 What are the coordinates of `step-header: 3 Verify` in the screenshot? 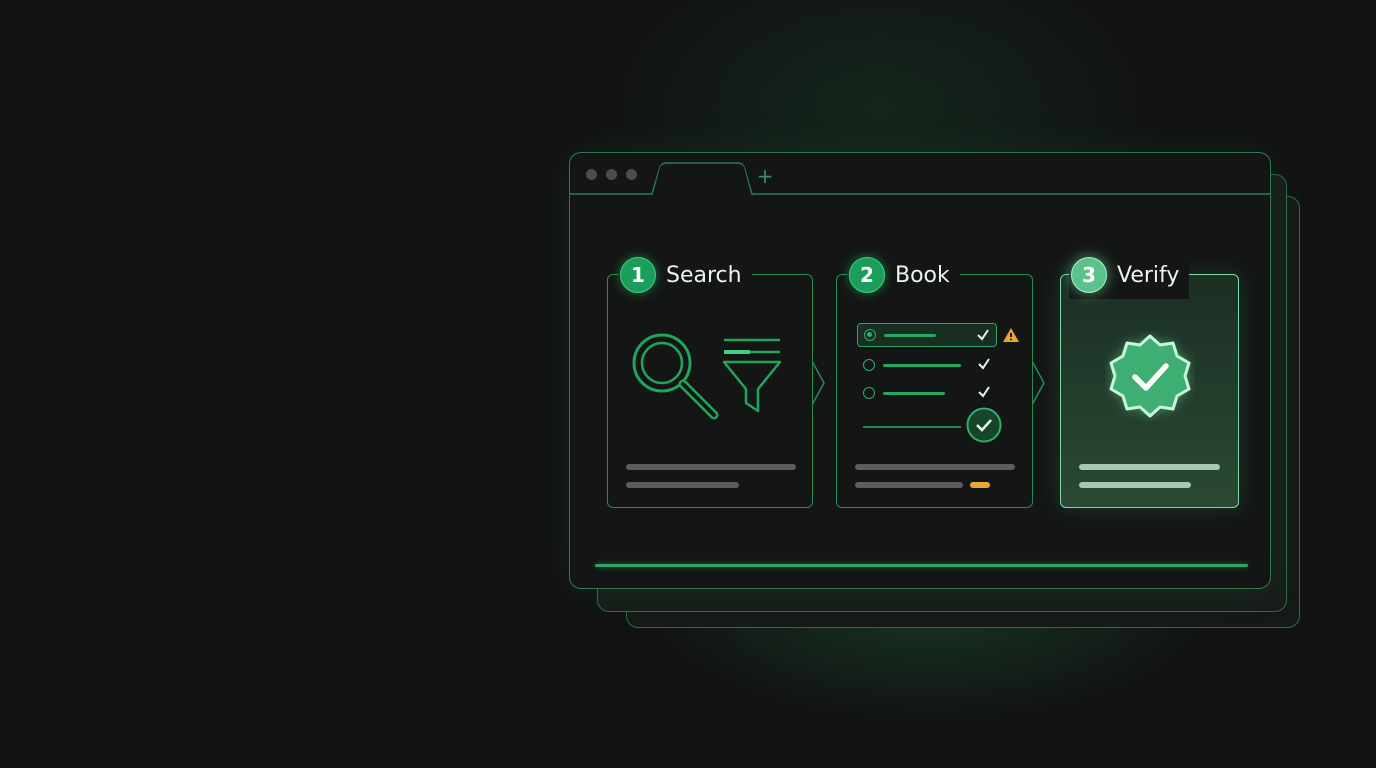 It's located at (1129, 275).